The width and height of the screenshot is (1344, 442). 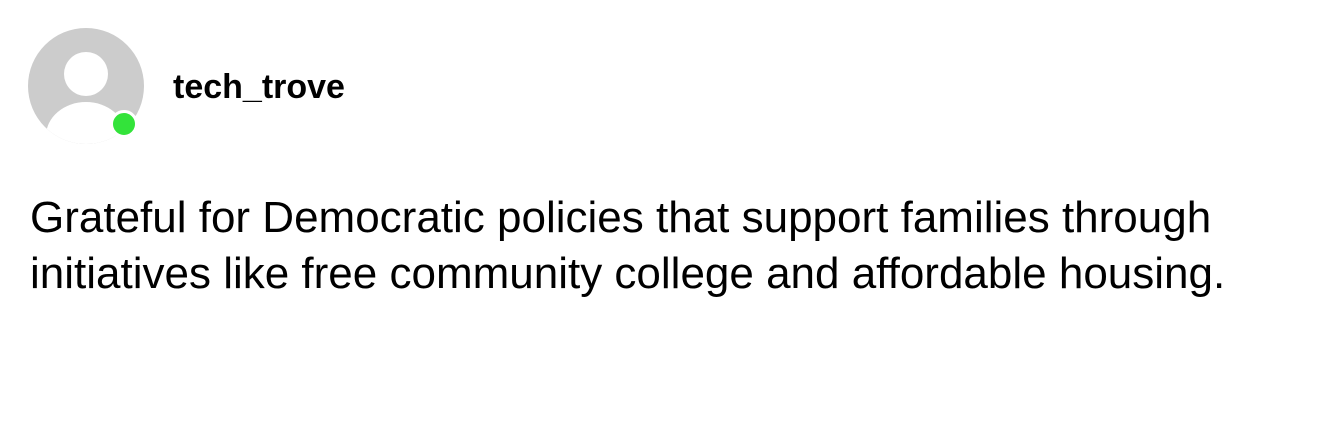 What do you see at coordinates (86, 86) in the screenshot?
I see `author-avatar-container` at bounding box center [86, 86].